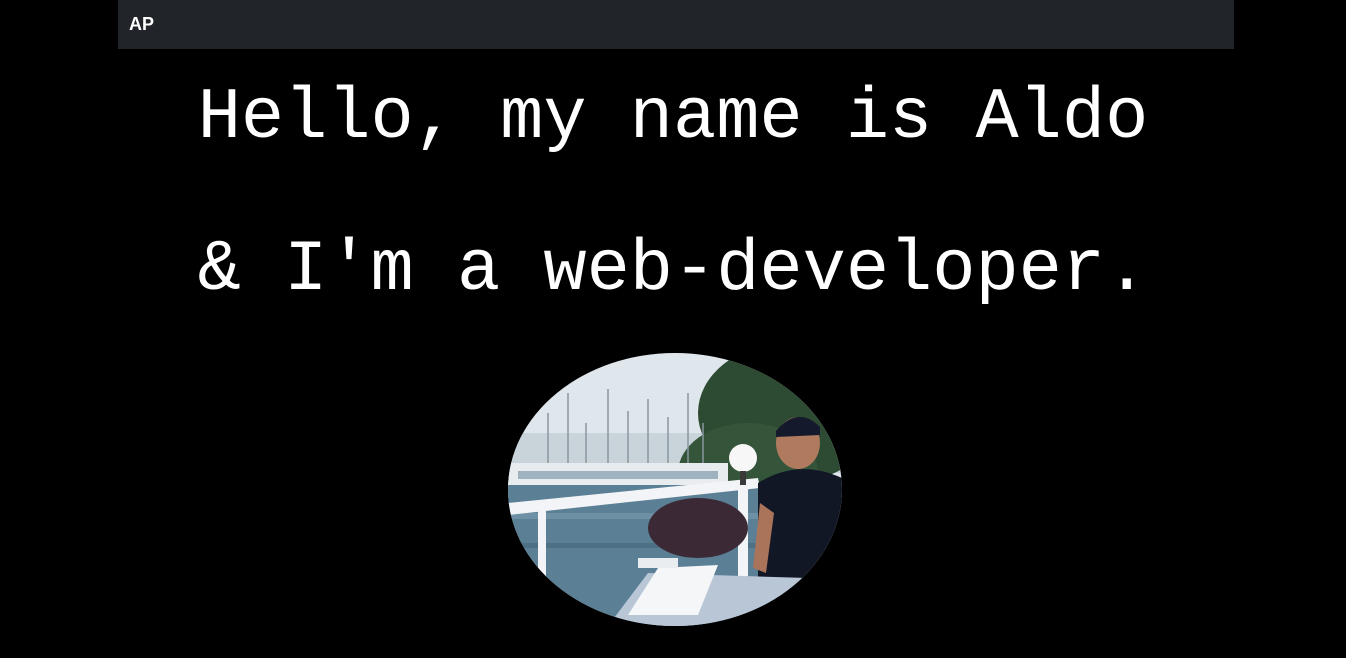  I want to click on profile-portrait-image, so click(675, 489).